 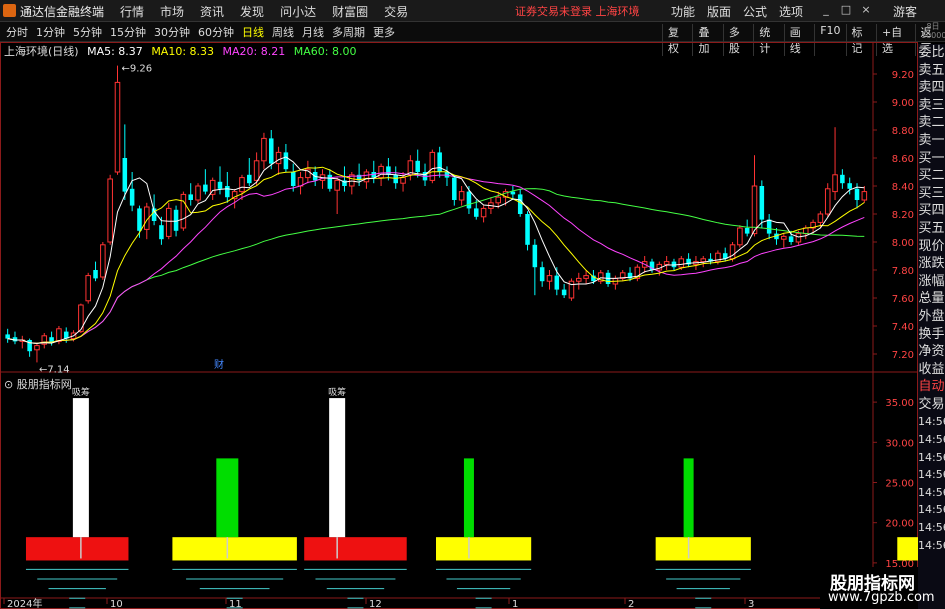 What do you see at coordinates (903, 131) in the screenshot?
I see `y-tick-label: 8.80` at bounding box center [903, 131].